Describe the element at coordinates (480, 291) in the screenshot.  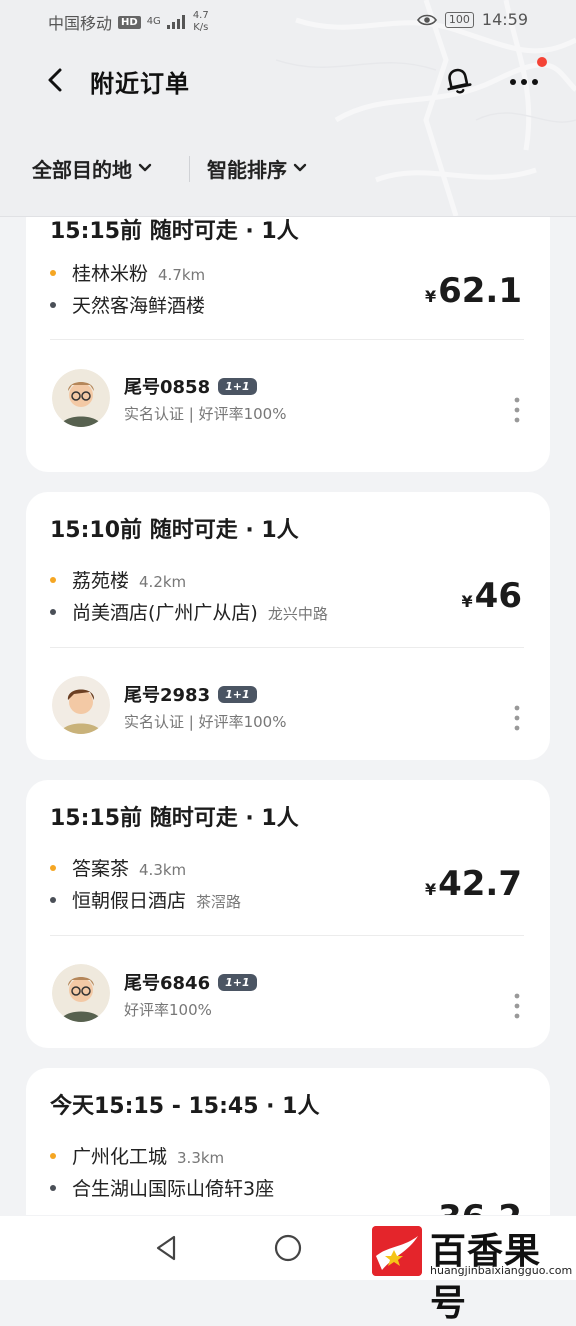
I see `price-value: 62.1` at that location.